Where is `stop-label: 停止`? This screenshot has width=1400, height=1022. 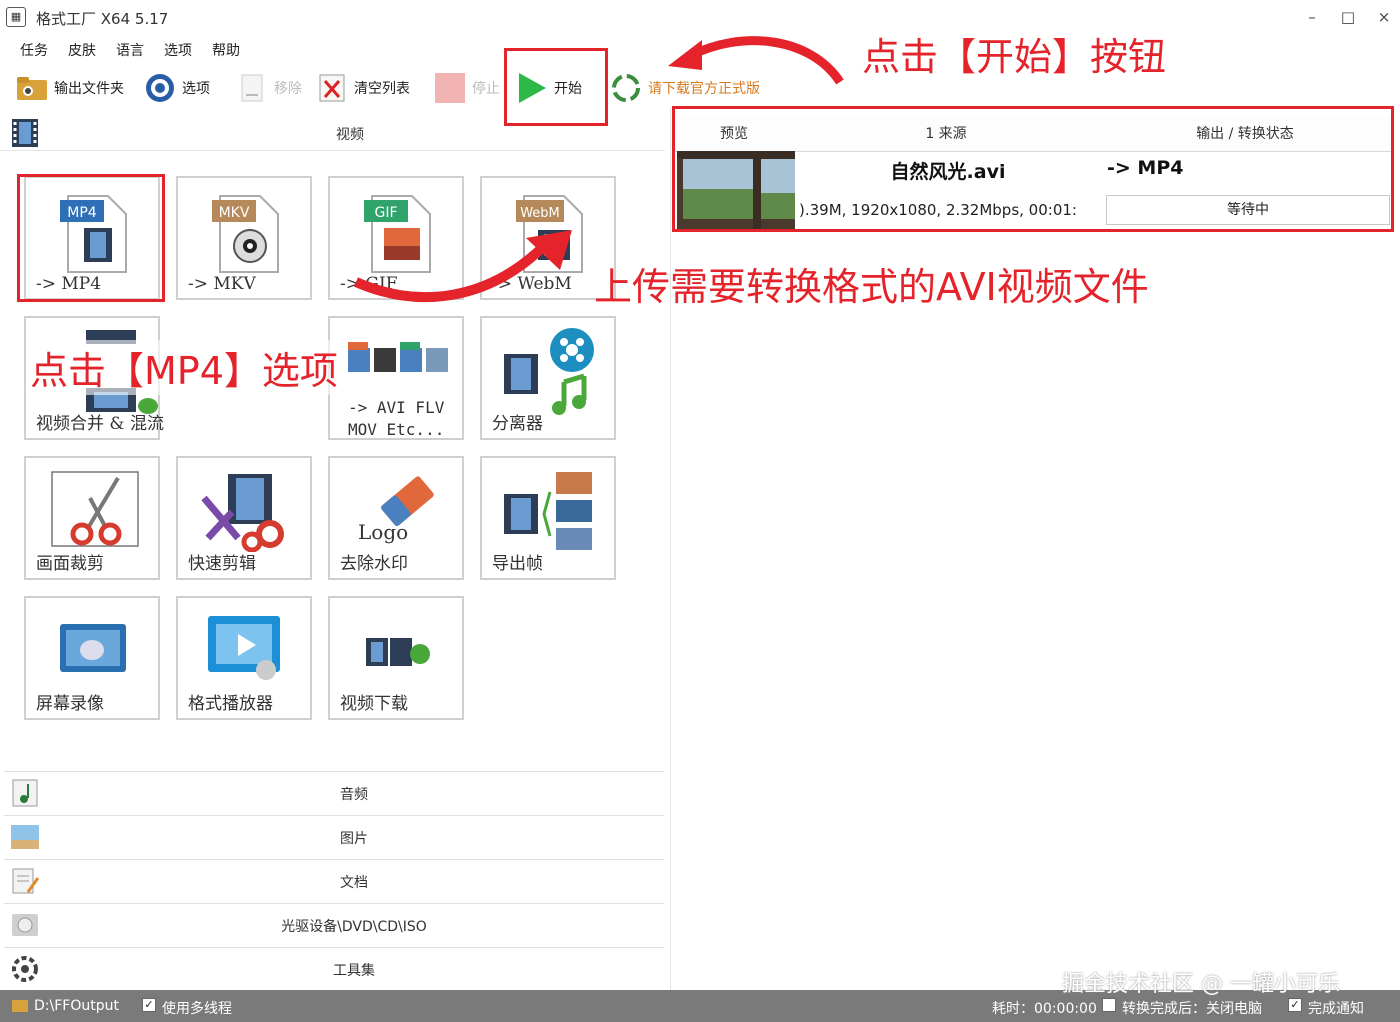
stop-label: 停止 is located at coordinates (486, 89).